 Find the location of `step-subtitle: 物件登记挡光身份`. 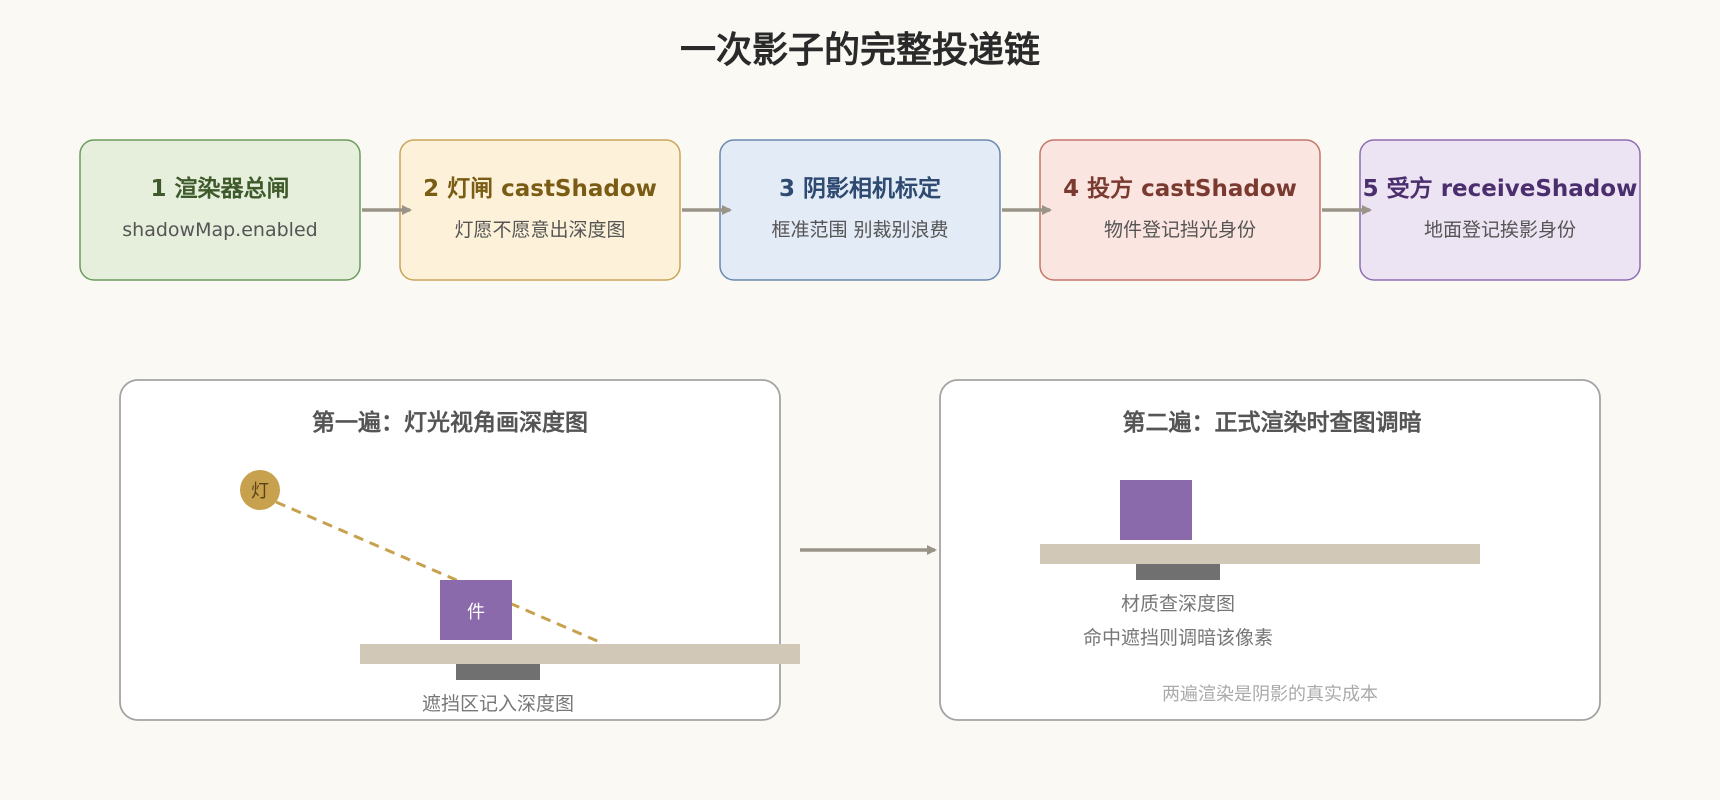

step-subtitle: 物件登记挡光身份 is located at coordinates (1180, 230).